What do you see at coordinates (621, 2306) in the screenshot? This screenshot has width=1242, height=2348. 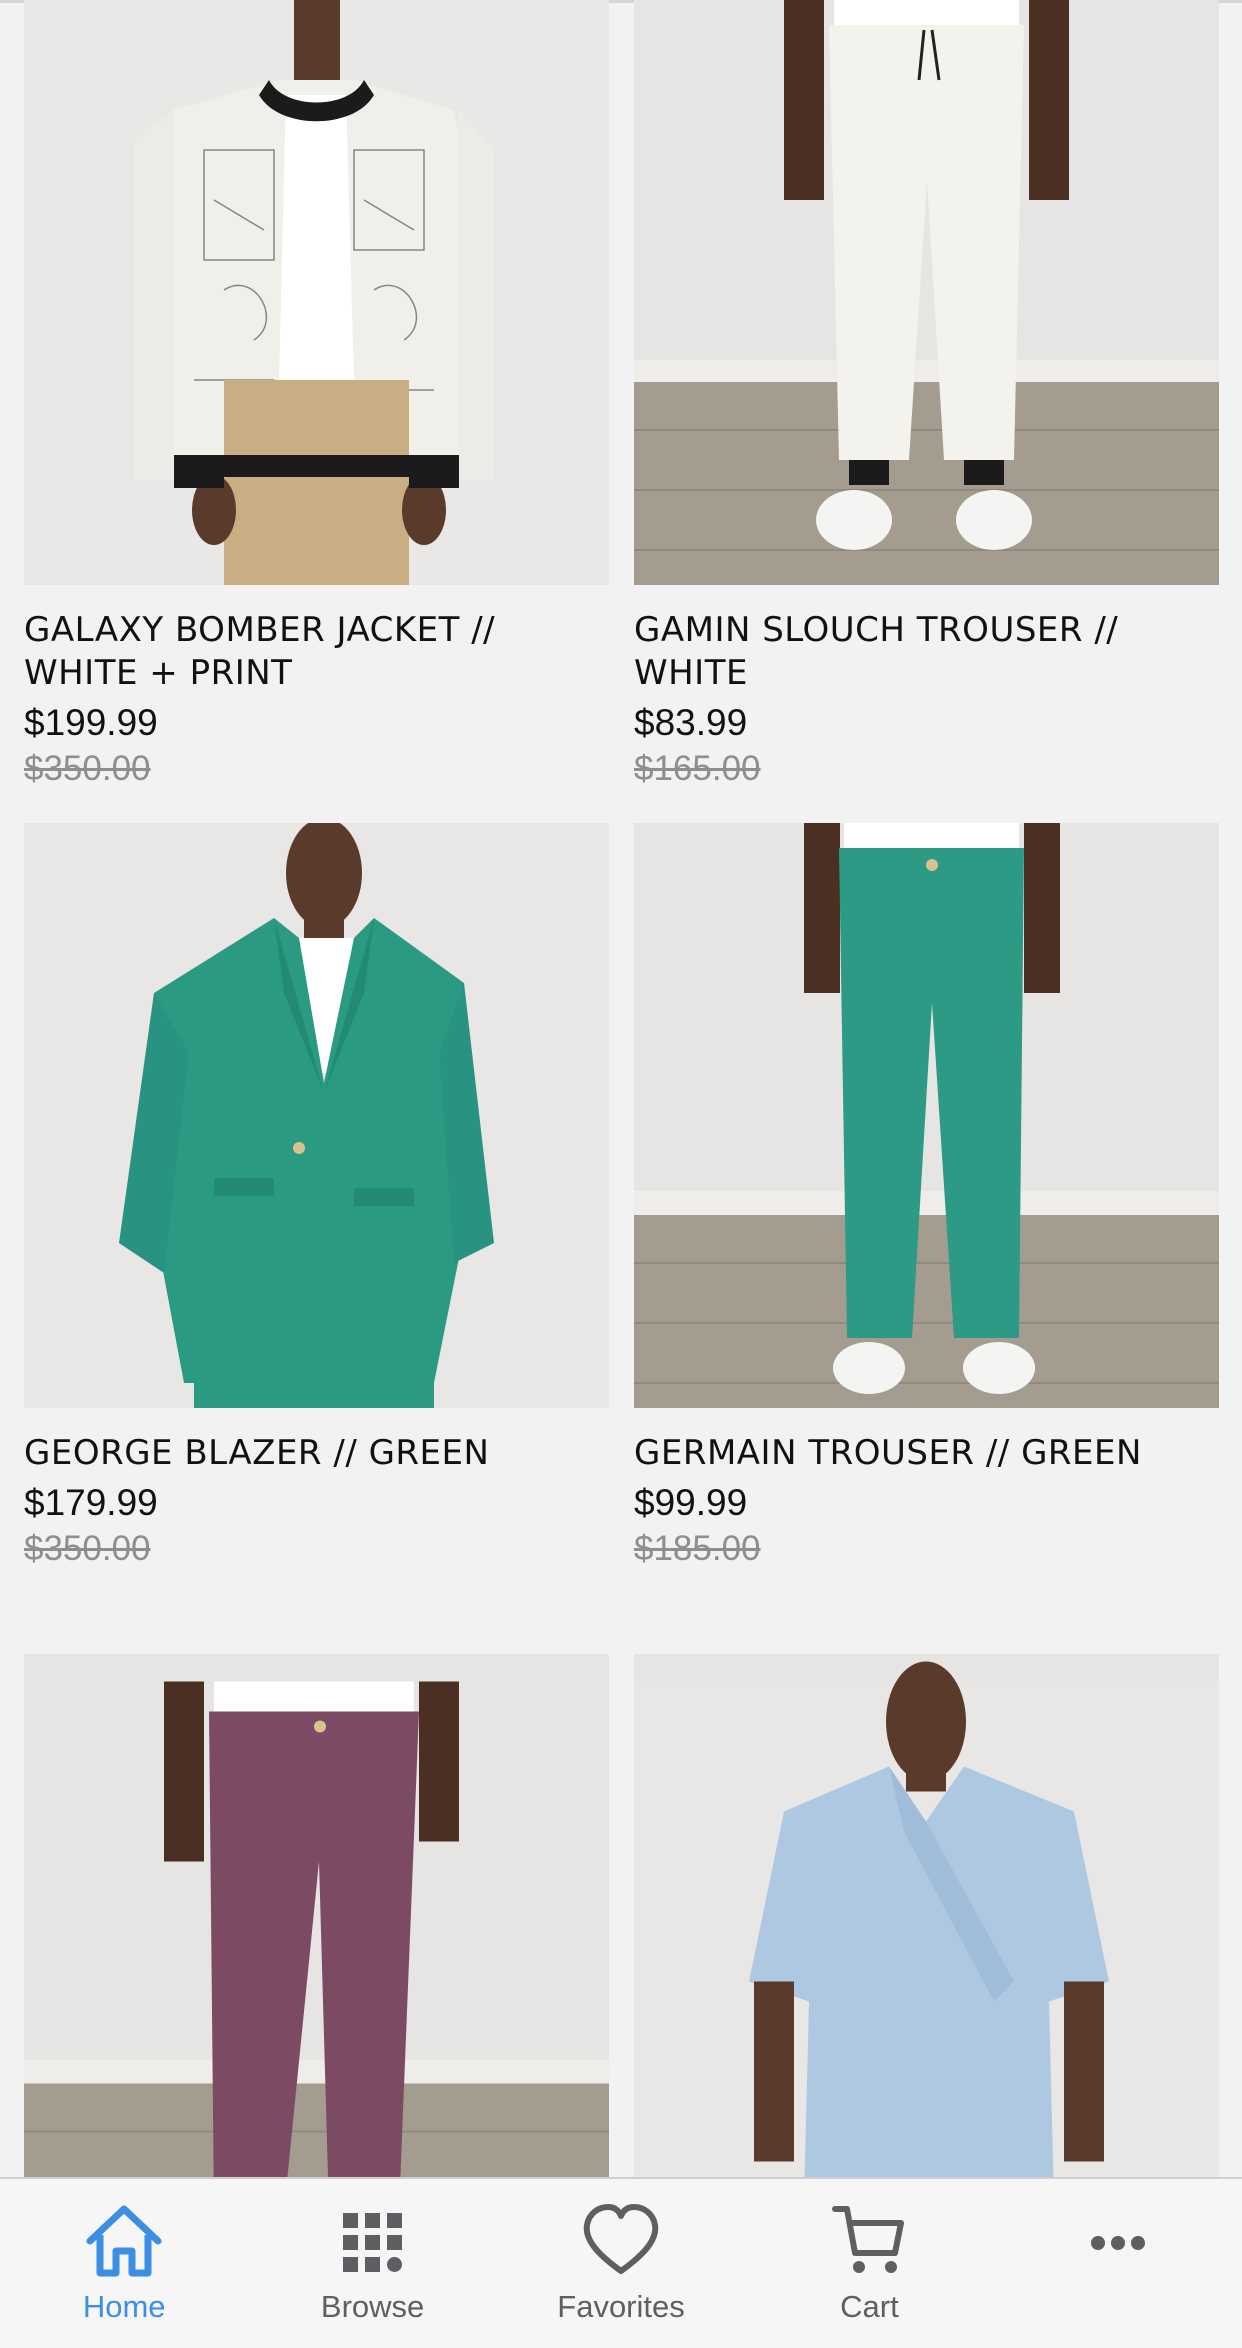 I see `tab-favorites-label: Favorites` at bounding box center [621, 2306].